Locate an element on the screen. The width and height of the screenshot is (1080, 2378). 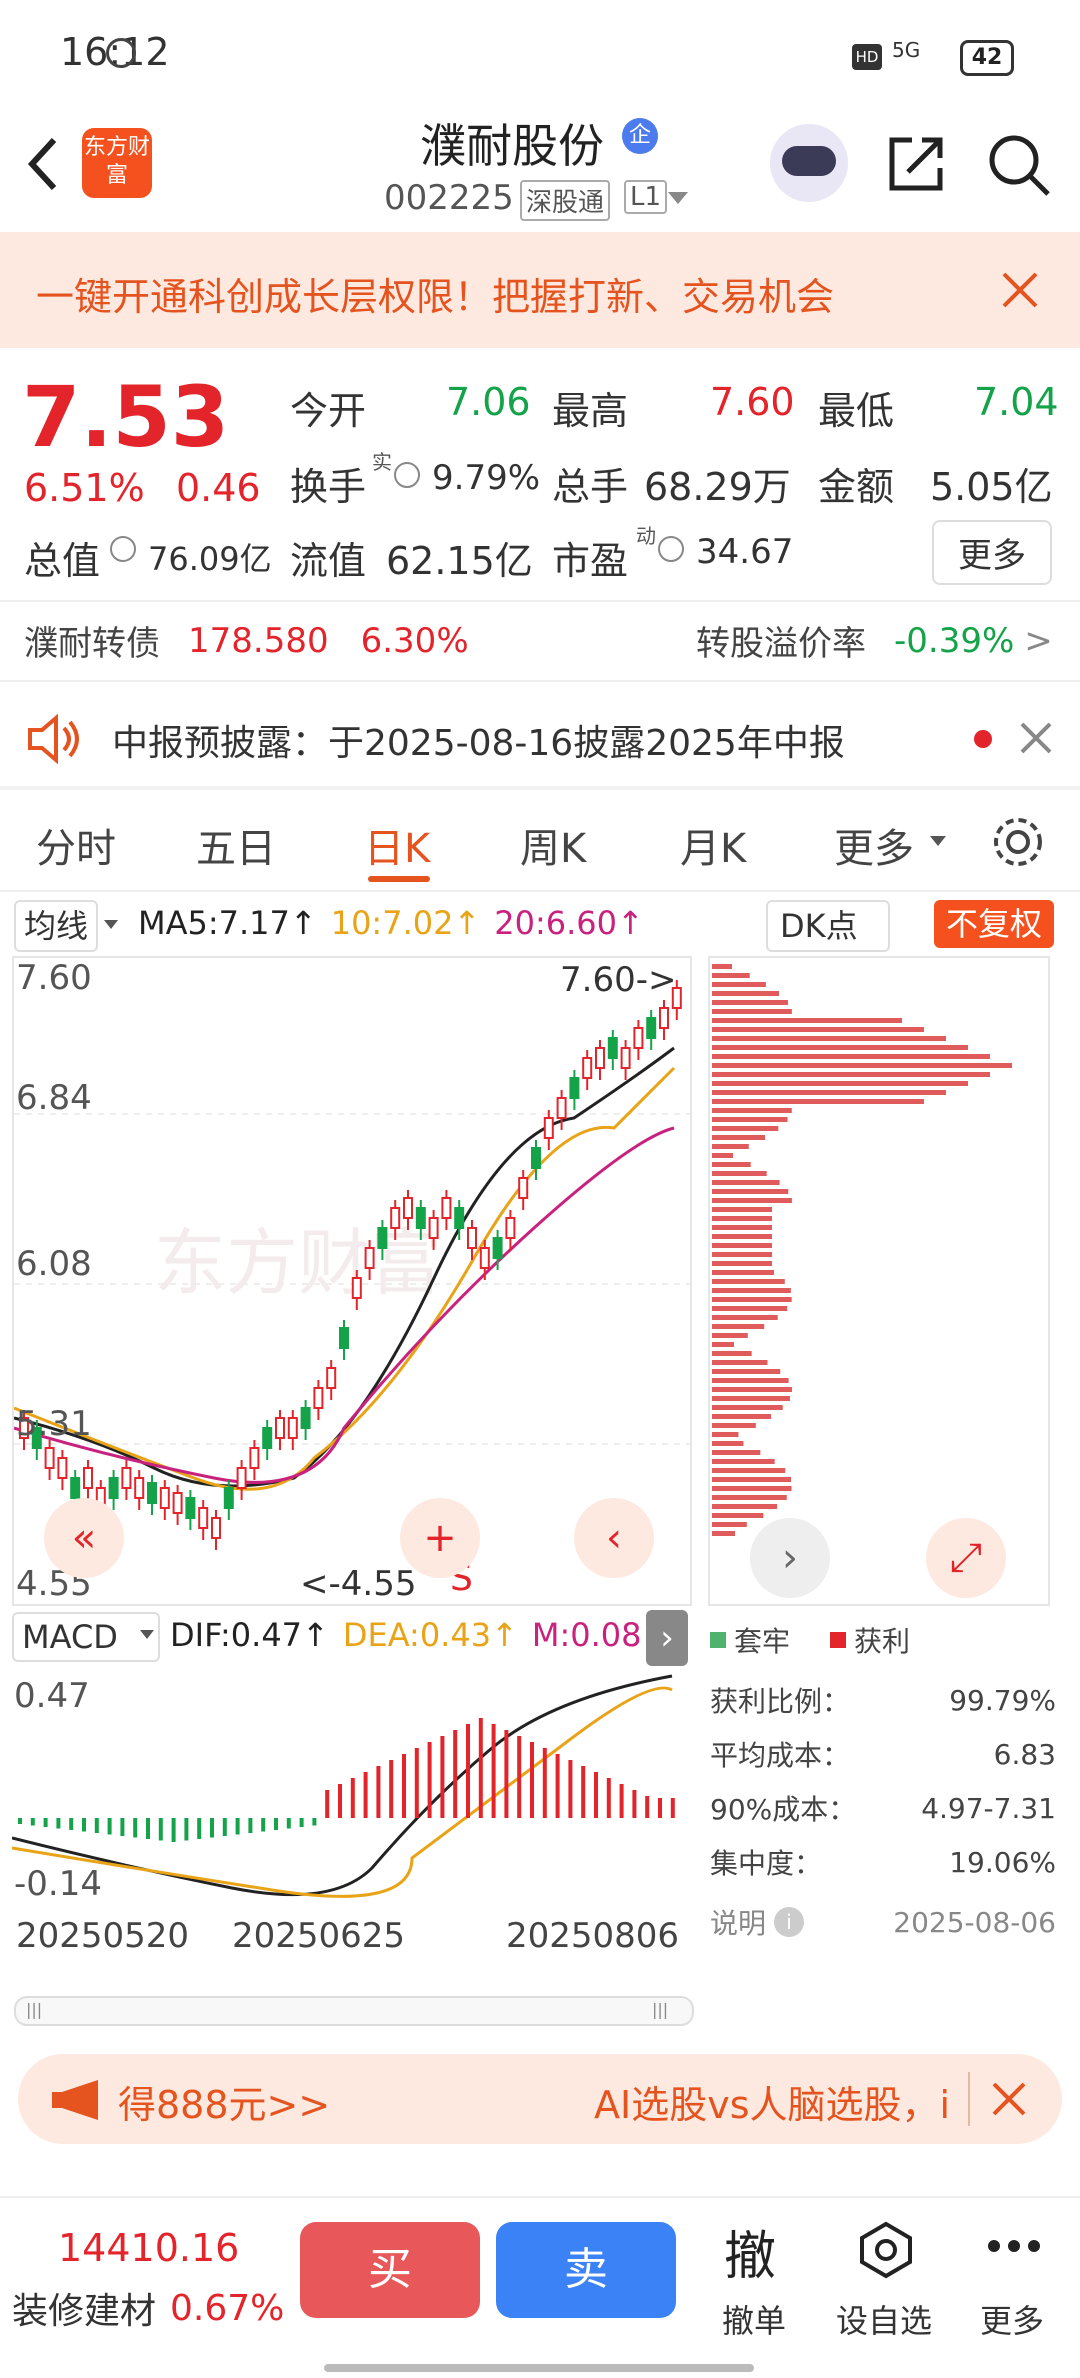
macd-select: MACD is located at coordinates (86, 1637).